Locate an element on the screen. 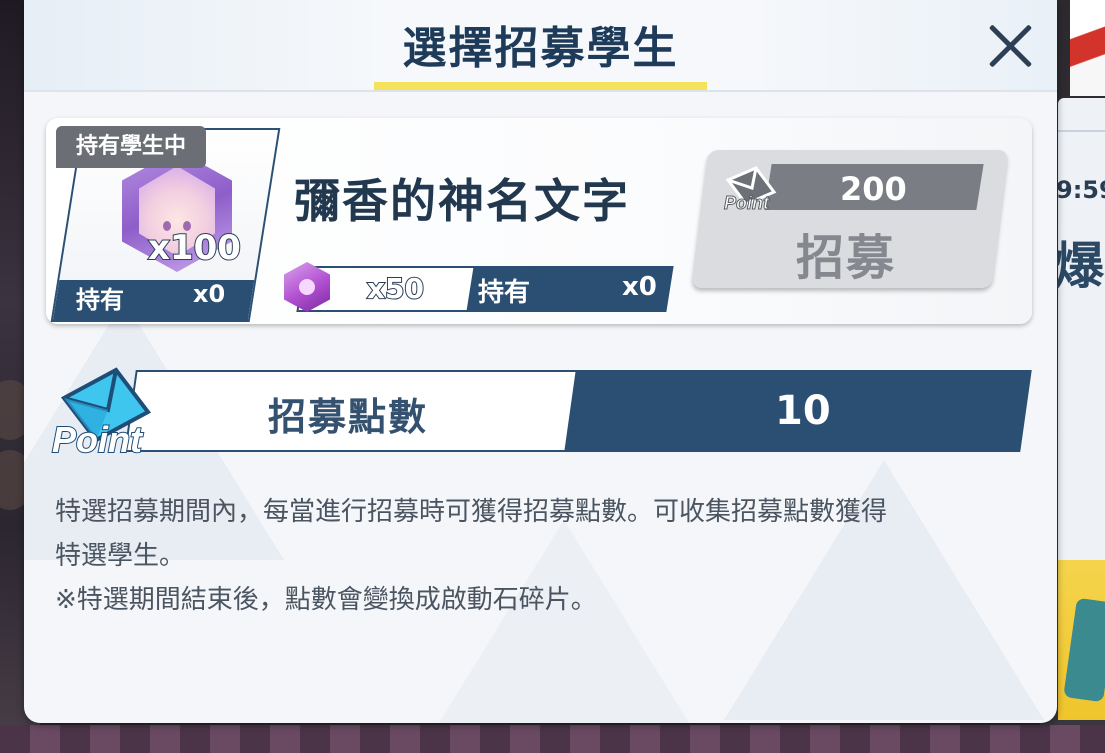 This screenshot has height=753, width=1105. background-divider is located at coordinates (1081, 131).